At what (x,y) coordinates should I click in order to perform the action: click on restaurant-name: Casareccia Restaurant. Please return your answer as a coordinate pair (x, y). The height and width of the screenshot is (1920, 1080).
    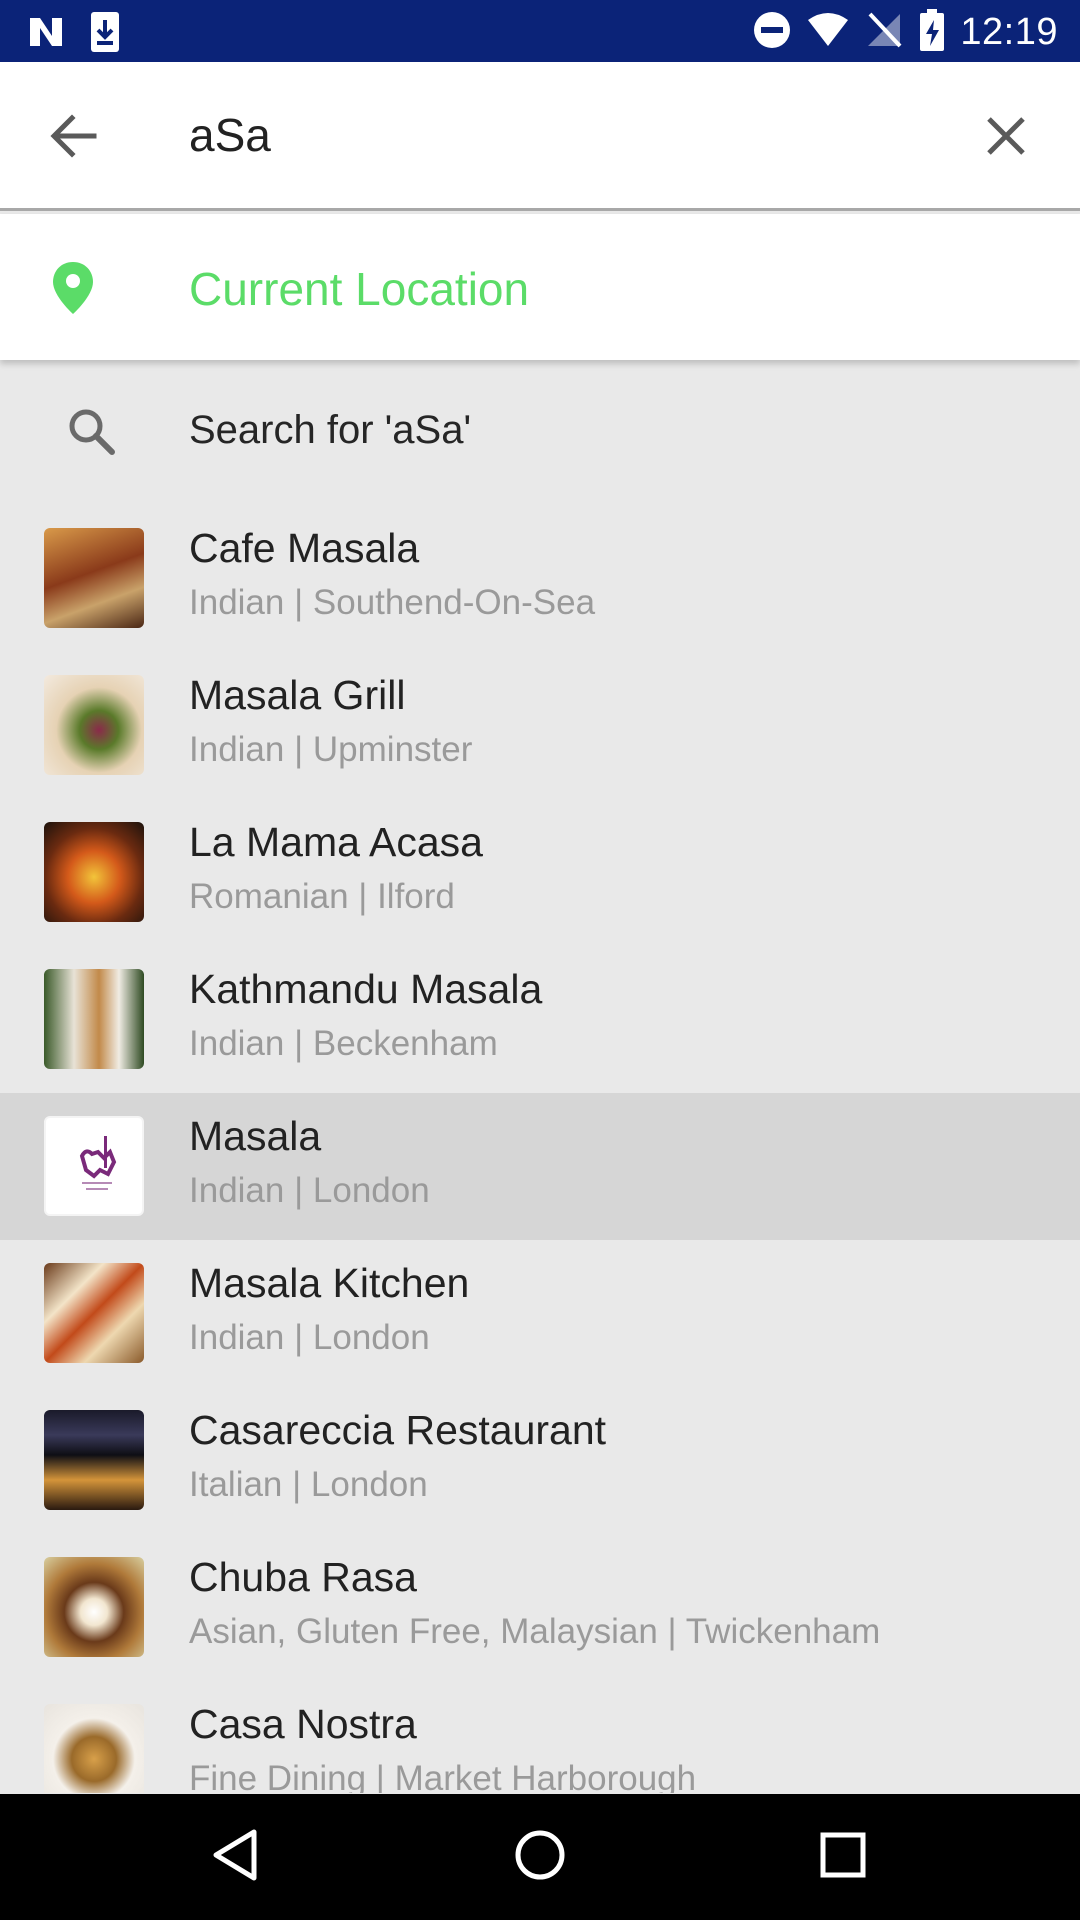
    Looking at the image, I should click on (398, 1430).